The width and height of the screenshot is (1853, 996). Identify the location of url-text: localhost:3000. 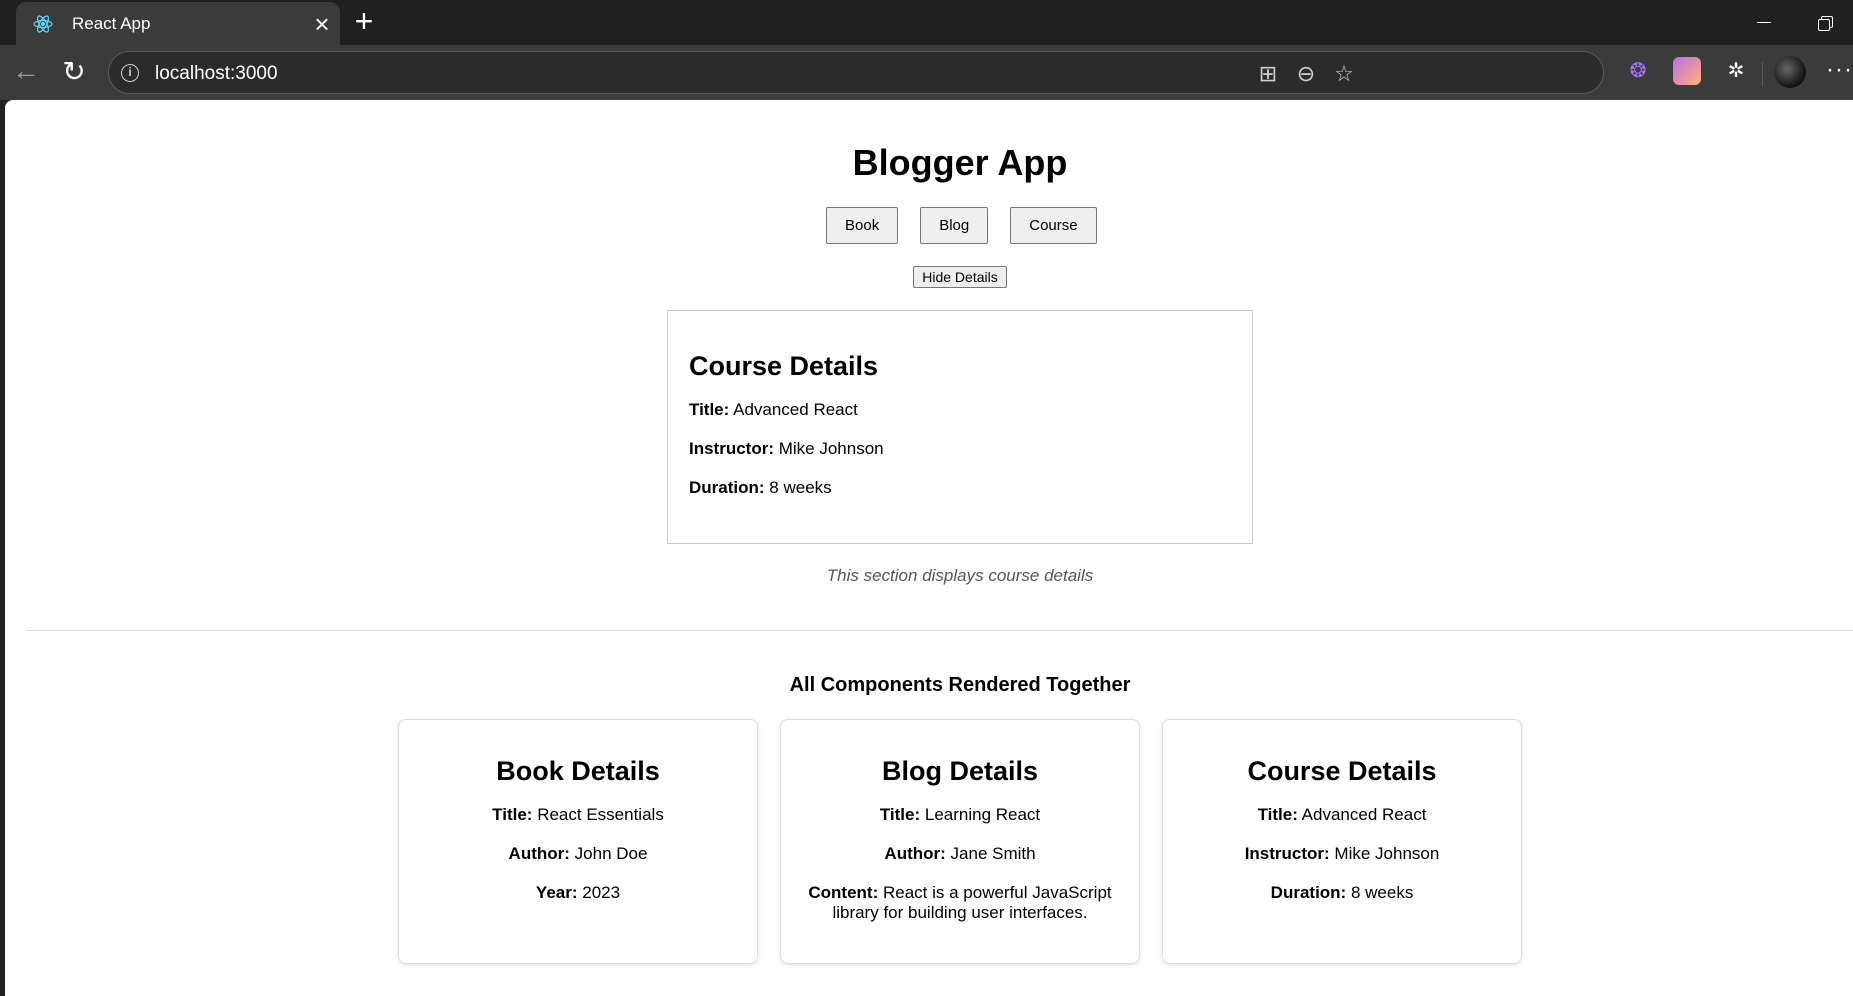
(216, 74).